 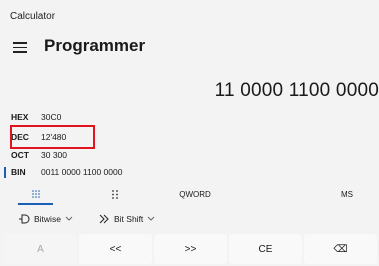 I want to click on bitshift-label: Bit Shift, so click(x=129, y=219).